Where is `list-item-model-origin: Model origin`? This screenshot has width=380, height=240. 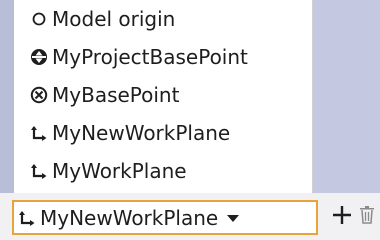
list-item-model-origin: Model origin is located at coordinates (163, 19).